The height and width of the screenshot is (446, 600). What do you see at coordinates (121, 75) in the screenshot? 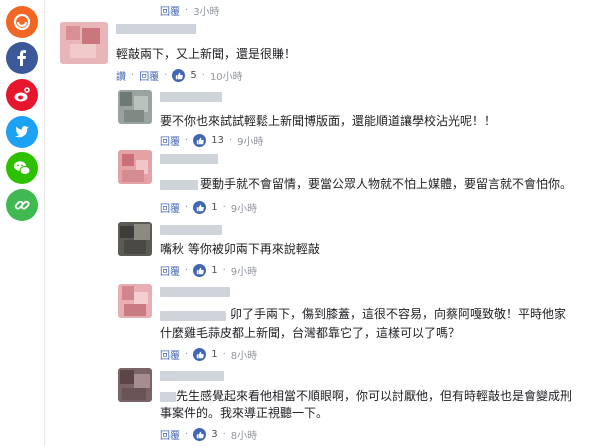
I see `like-link: 讚` at bounding box center [121, 75].